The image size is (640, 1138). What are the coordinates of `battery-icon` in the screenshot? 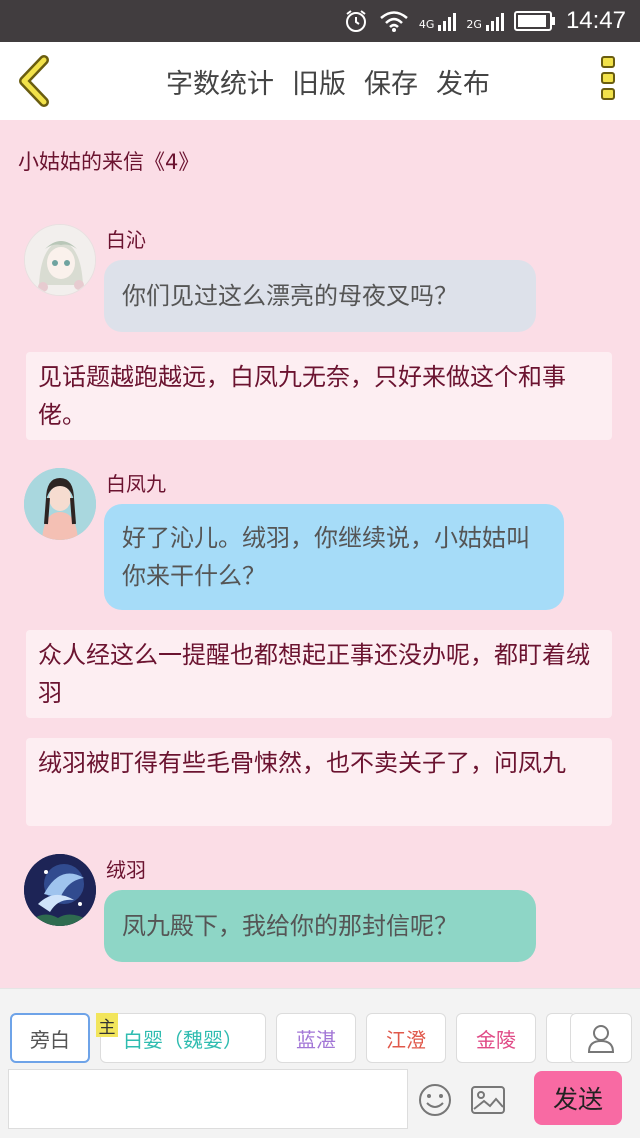 It's located at (534, 21).